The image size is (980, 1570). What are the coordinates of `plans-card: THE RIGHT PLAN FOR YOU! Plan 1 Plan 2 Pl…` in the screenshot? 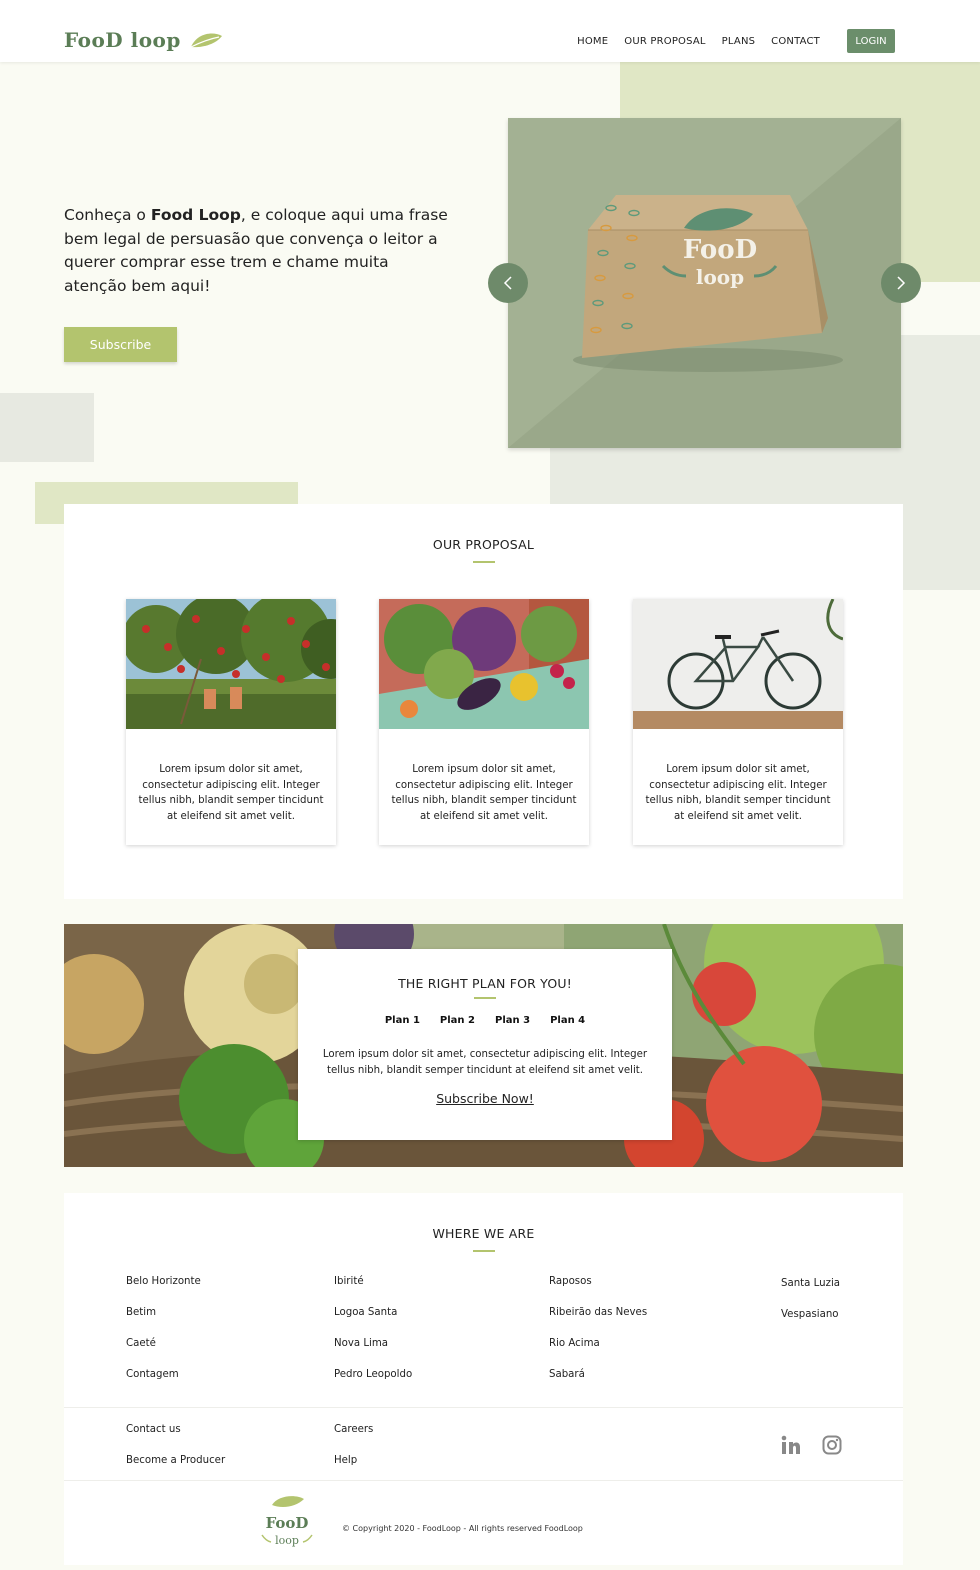 It's located at (485, 1044).